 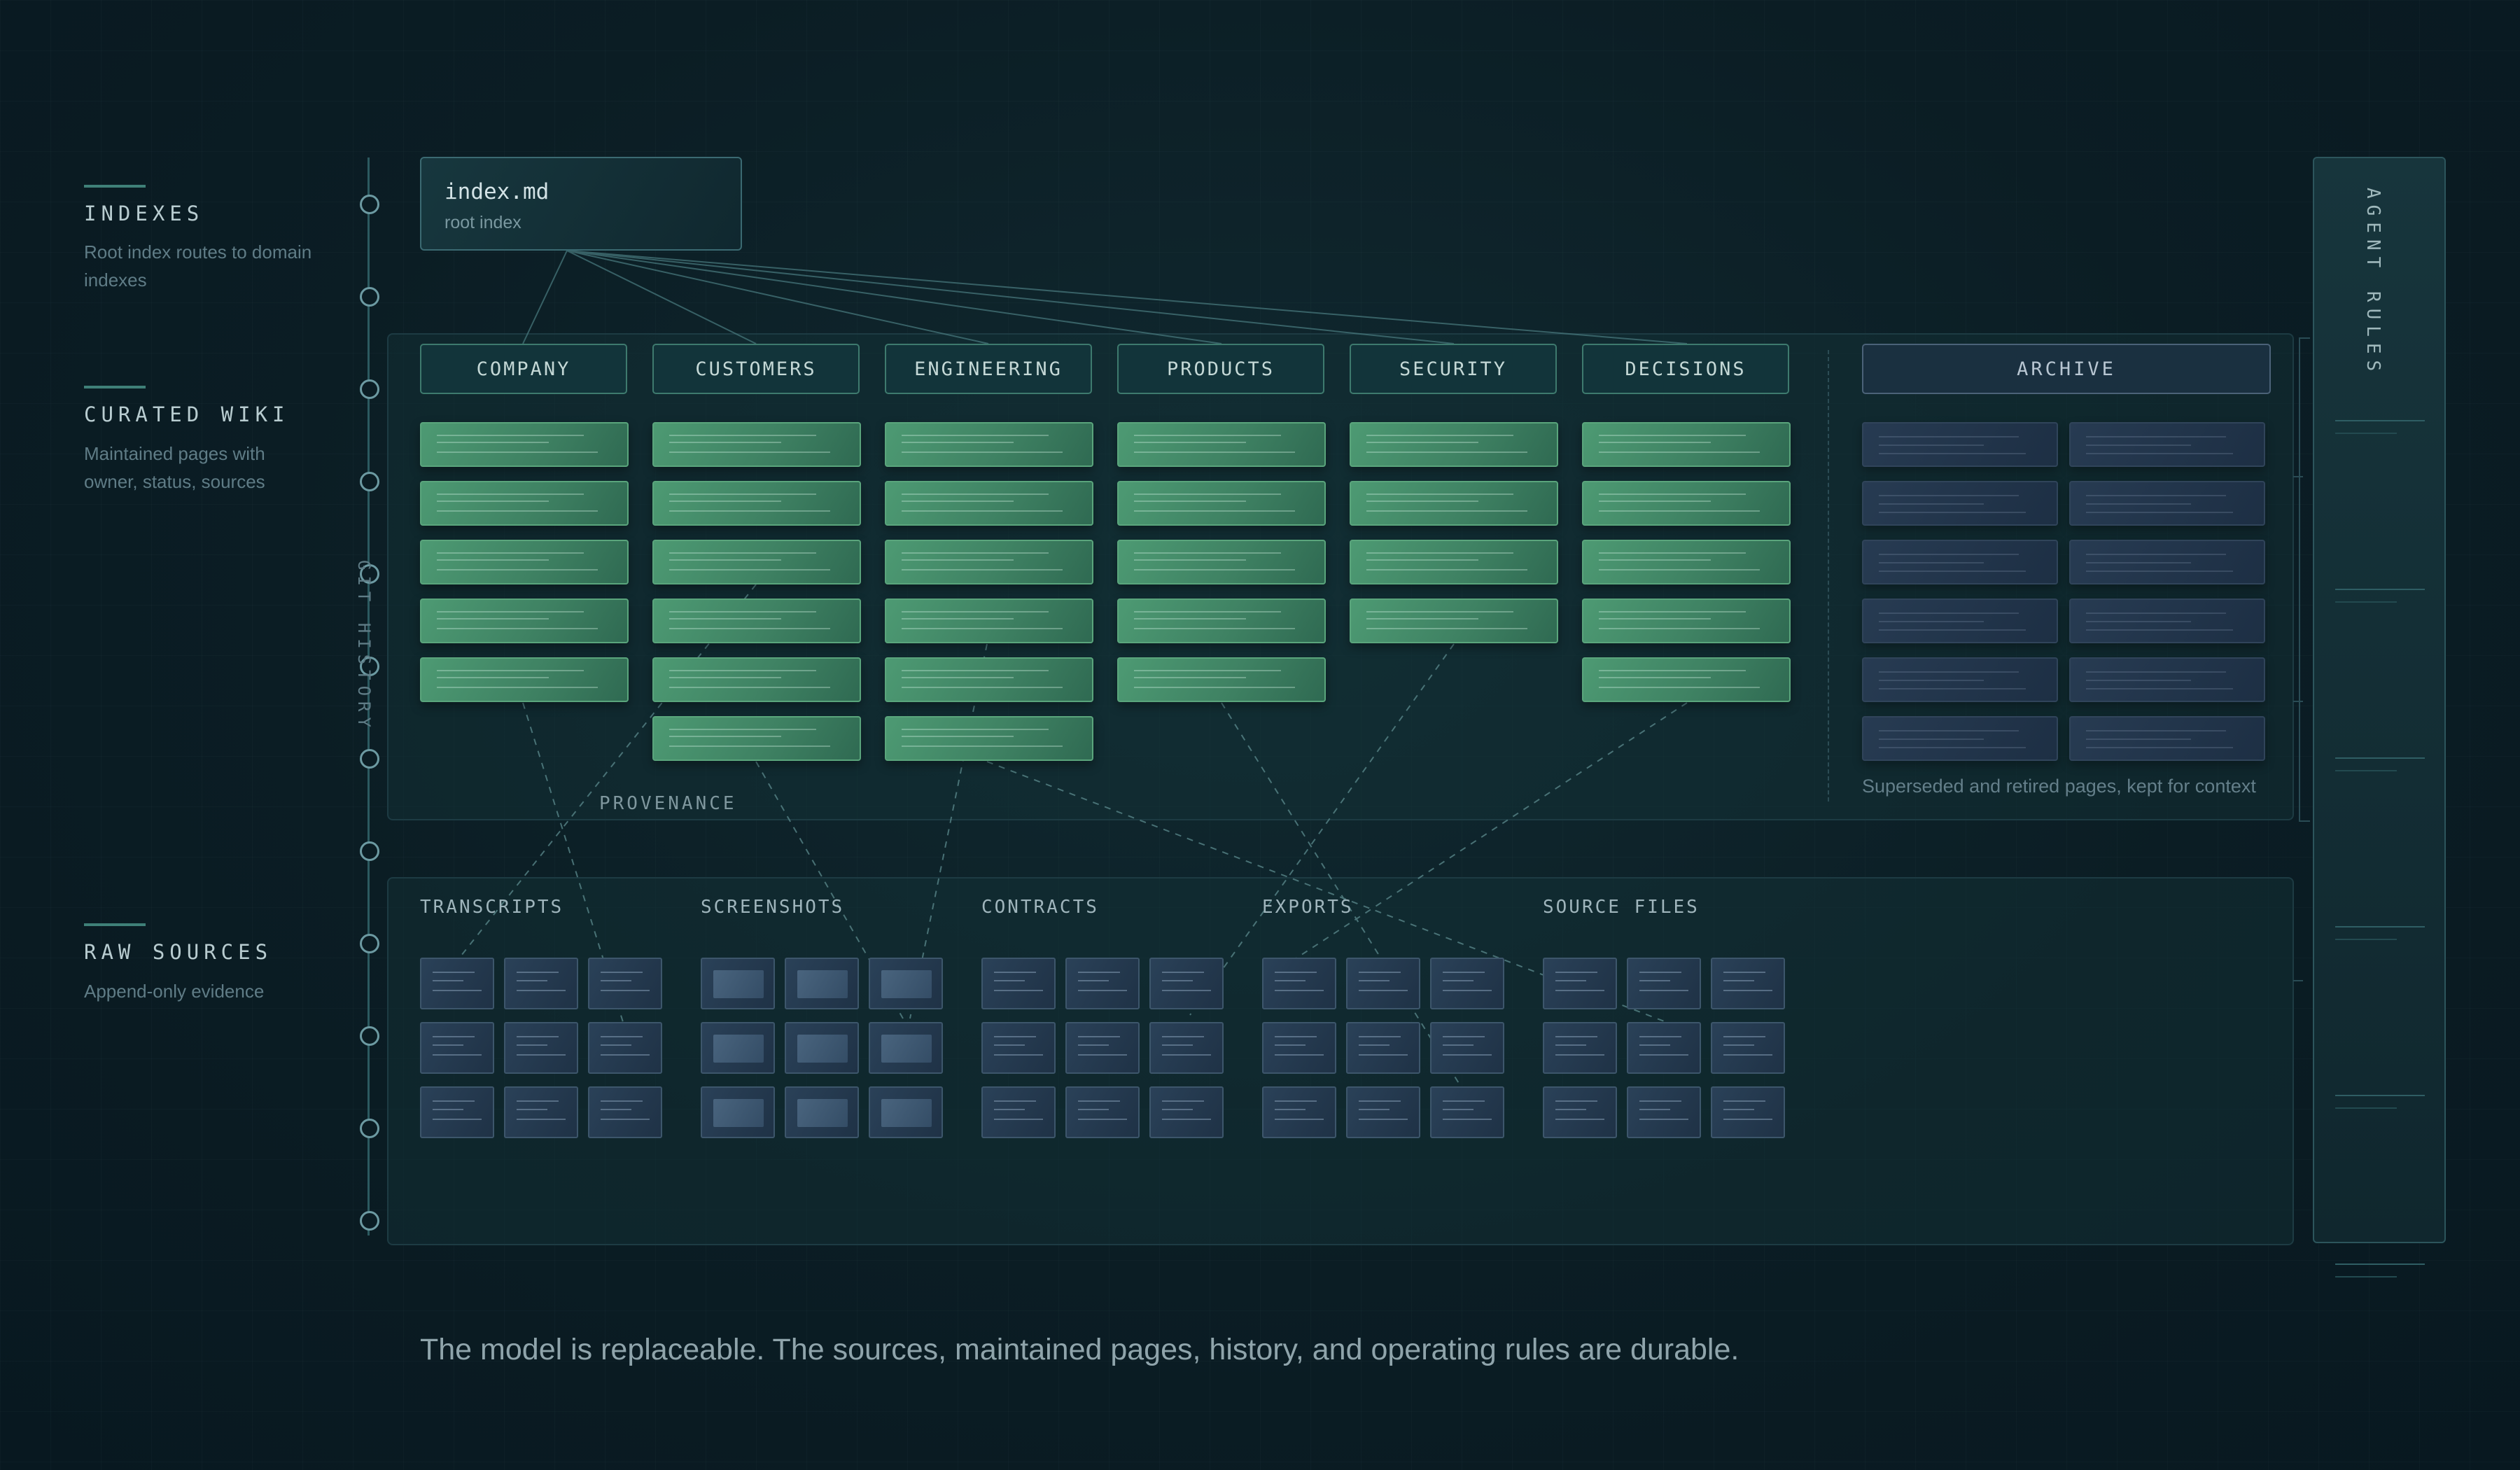 I want to click on domain-header-decisions: DECISIONS, so click(x=1685, y=369).